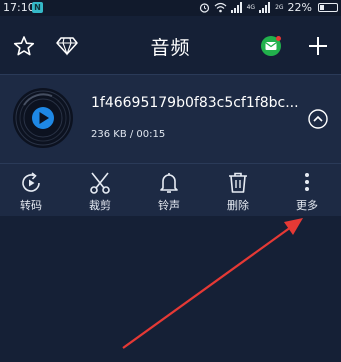 The width and height of the screenshot is (341, 362). What do you see at coordinates (271, 46) in the screenshot?
I see `mail-badge-icon` at bounding box center [271, 46].